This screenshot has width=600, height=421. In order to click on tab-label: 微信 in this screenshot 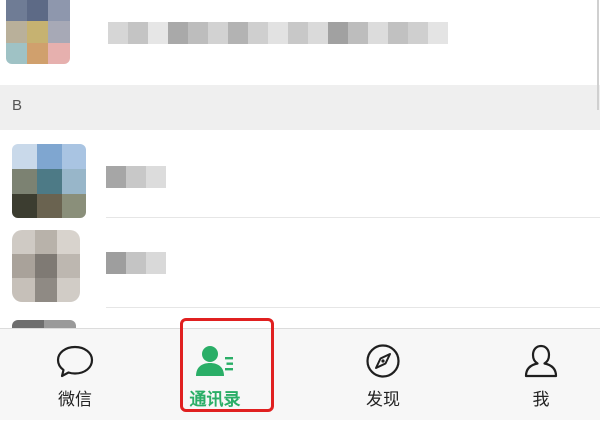, I will do `click(75, 400)`.